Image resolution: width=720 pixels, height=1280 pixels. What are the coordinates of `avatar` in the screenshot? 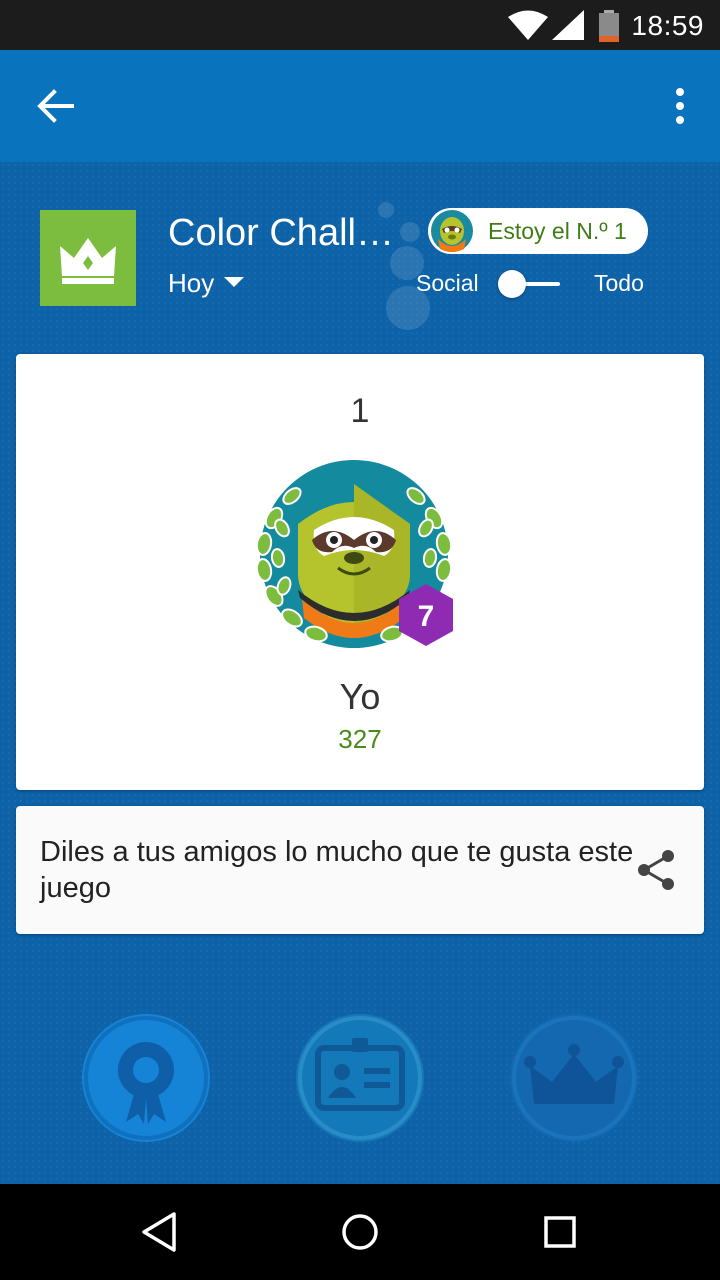 It's located at (452, 231).